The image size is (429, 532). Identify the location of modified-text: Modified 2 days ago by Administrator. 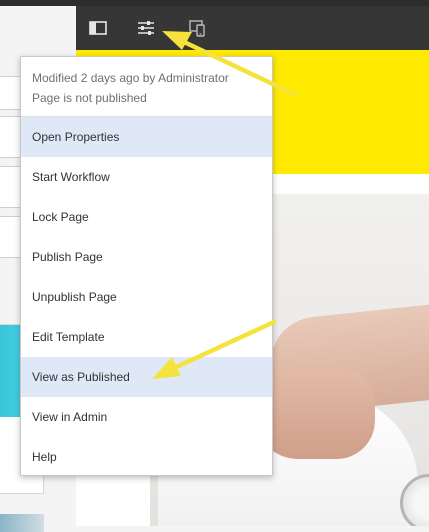
(130, 78).